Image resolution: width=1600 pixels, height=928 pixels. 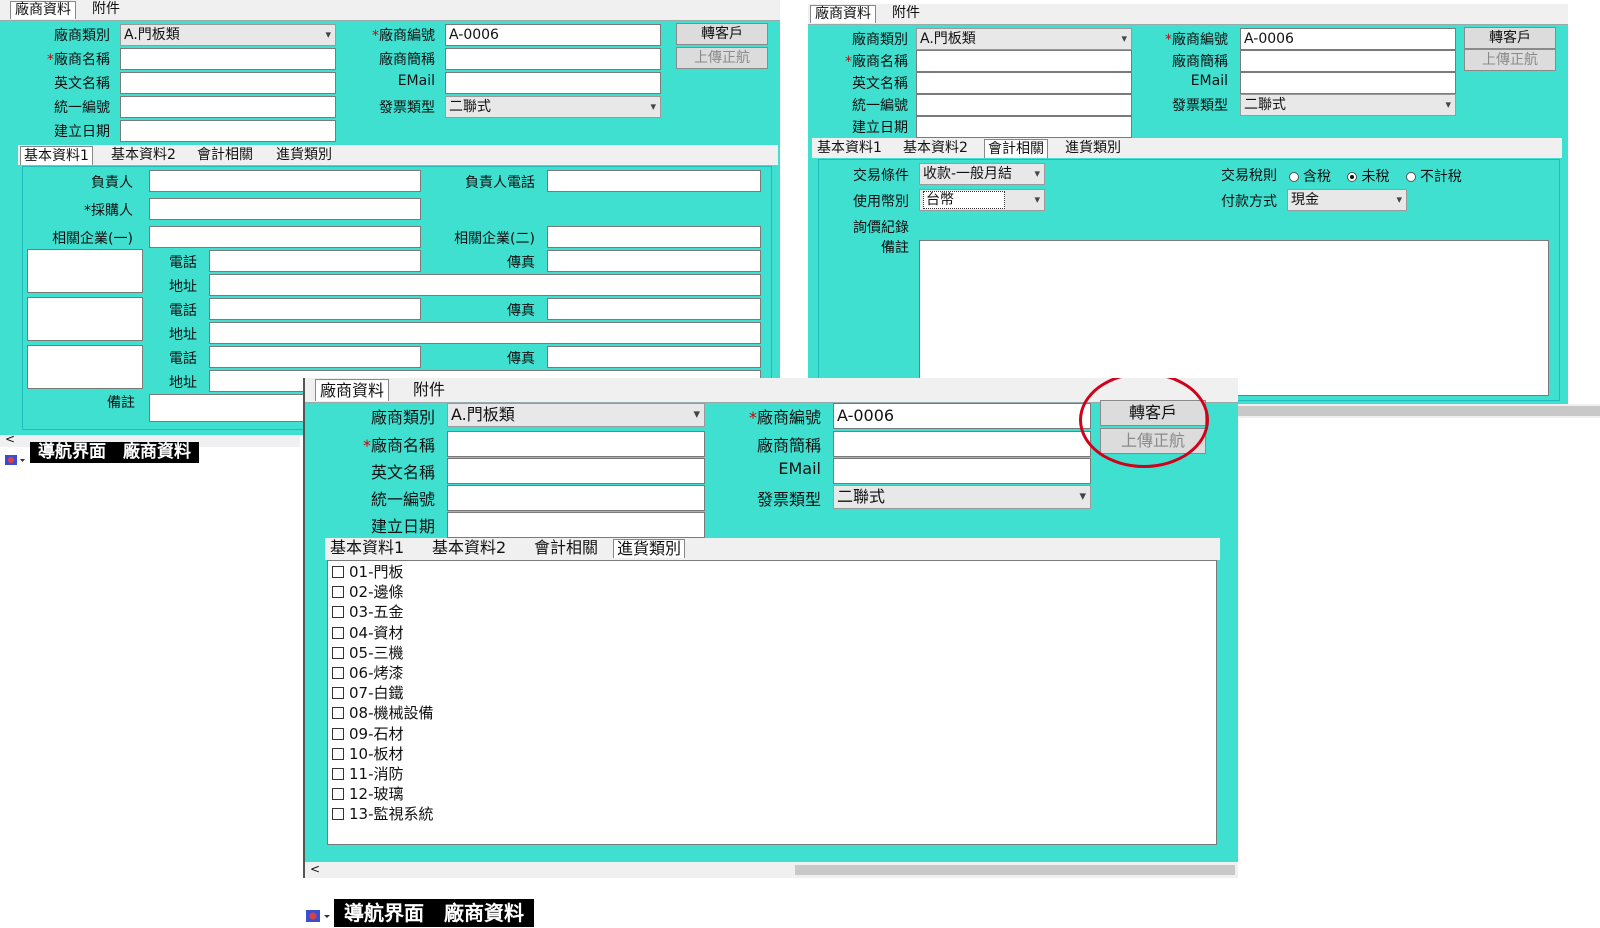 What do you see at coordinates (654, 237) in the screenshot?
I see `related2-input` at bounding box center [654, 237].